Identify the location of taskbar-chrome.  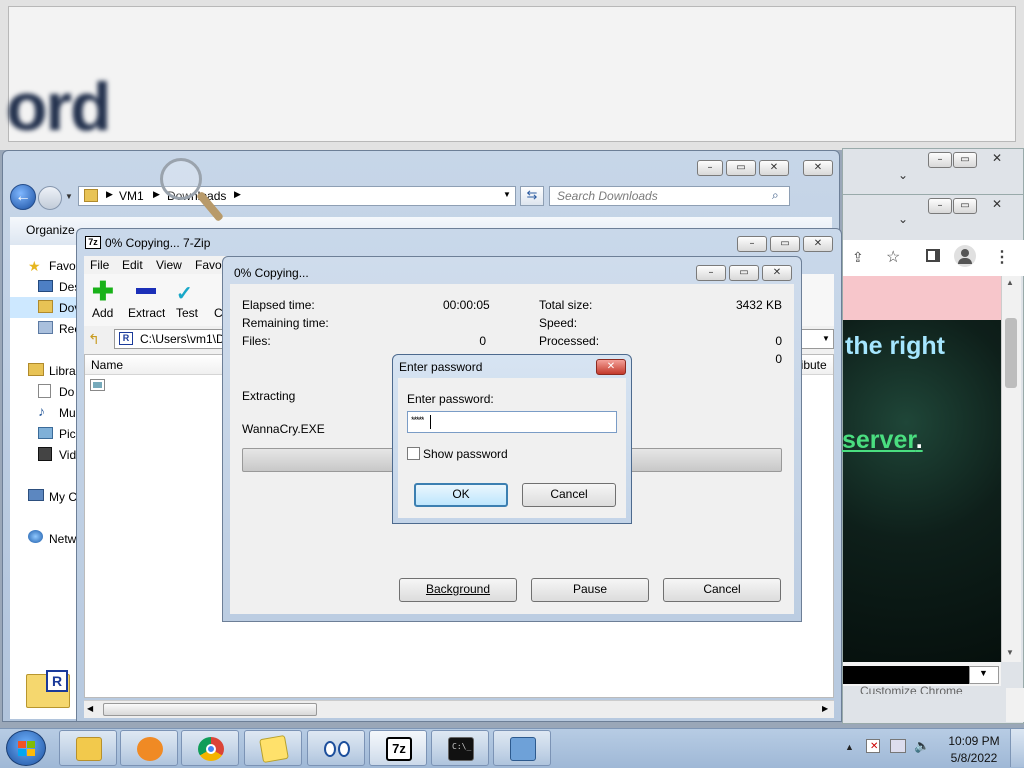
(210, 748).